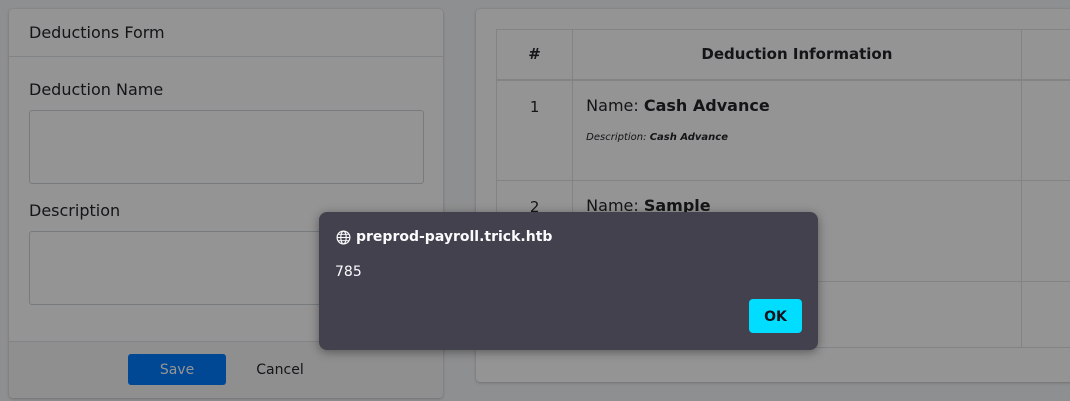 The width and height of the screenshot is (1070, 401). What do you see at coordinates (454, 237) in the screenshot?
I see `alert-origin-text: preprod-payroll.trick.htb` at bounding box center [454, 237].